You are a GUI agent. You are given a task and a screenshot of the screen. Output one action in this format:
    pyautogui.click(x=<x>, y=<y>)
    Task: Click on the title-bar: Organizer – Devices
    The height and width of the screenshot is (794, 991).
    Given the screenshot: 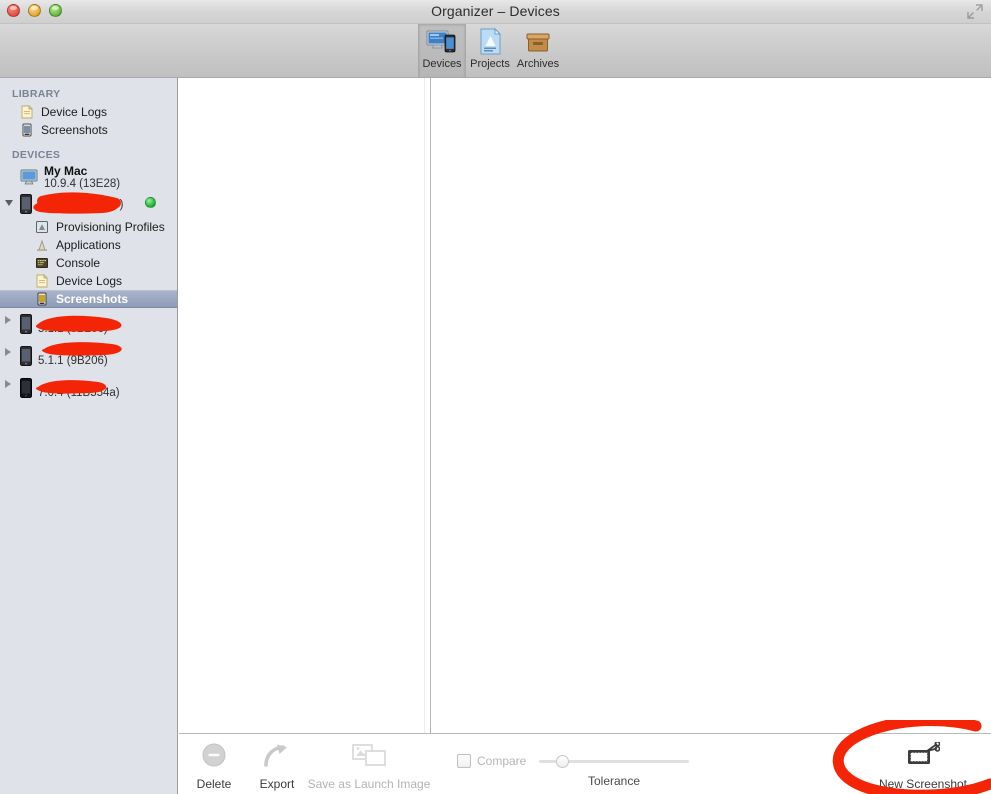 What is the action you would take?
    pyautogui.click(x=495, y=12)
    